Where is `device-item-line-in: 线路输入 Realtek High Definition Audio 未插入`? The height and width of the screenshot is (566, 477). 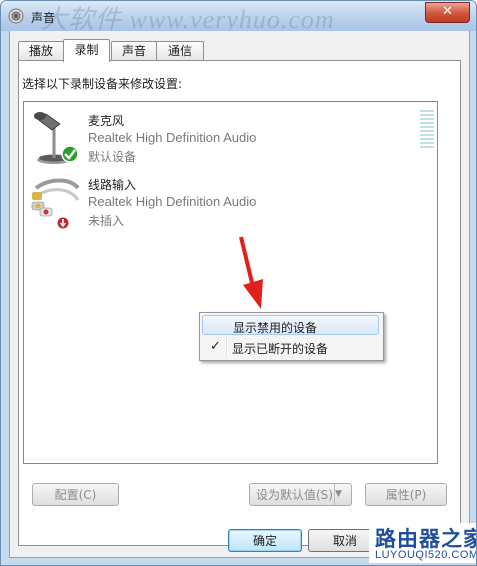 device-item-line-in: 线路输入 Realtek High Definition Audio 未插入 is located at coordinates (230, 204).